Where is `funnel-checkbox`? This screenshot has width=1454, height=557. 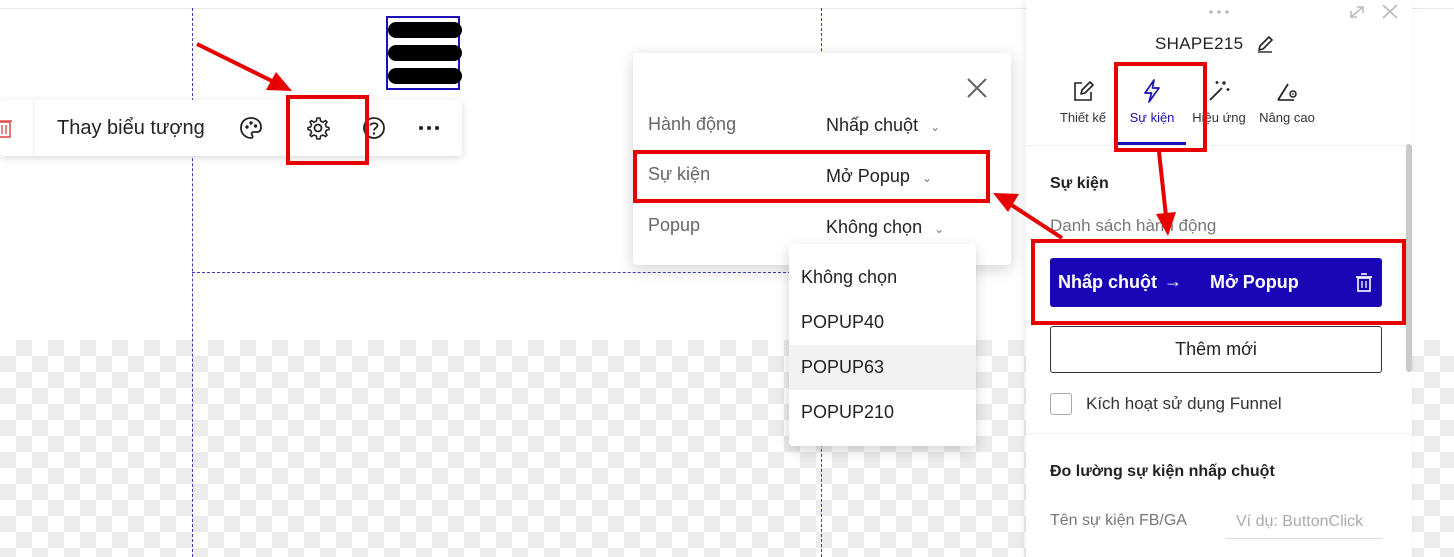 funnel-checkbox is located at coordinates (1061, 404).